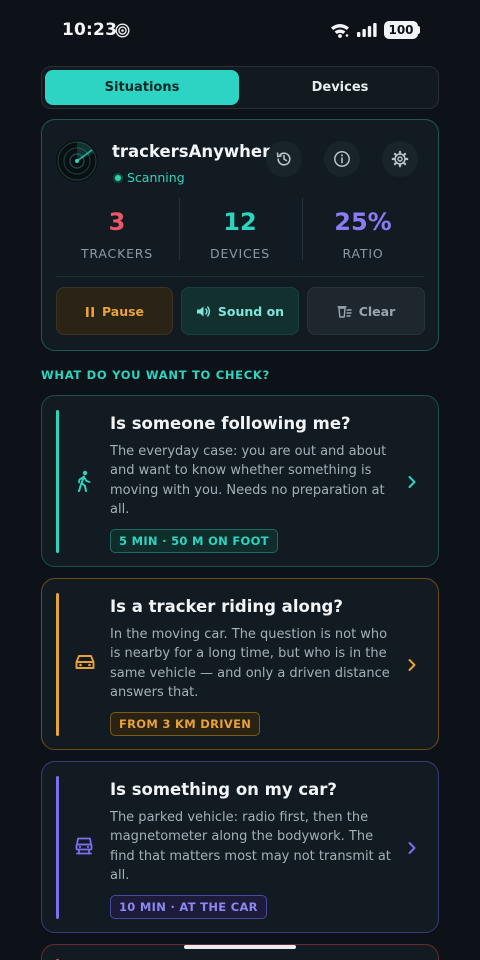 Image resolution: width=480 pixels, height=960 pixels. What do you see at coordinates (123, 311) in the screenshot?
I see `pause-label: Pause` at bounding box center [123, 311].